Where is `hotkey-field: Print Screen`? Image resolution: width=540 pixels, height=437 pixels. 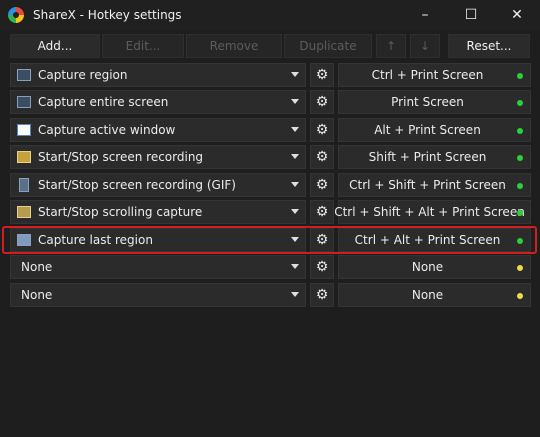 hotkey-field: Print Screen is located at coordinates (434, 102).